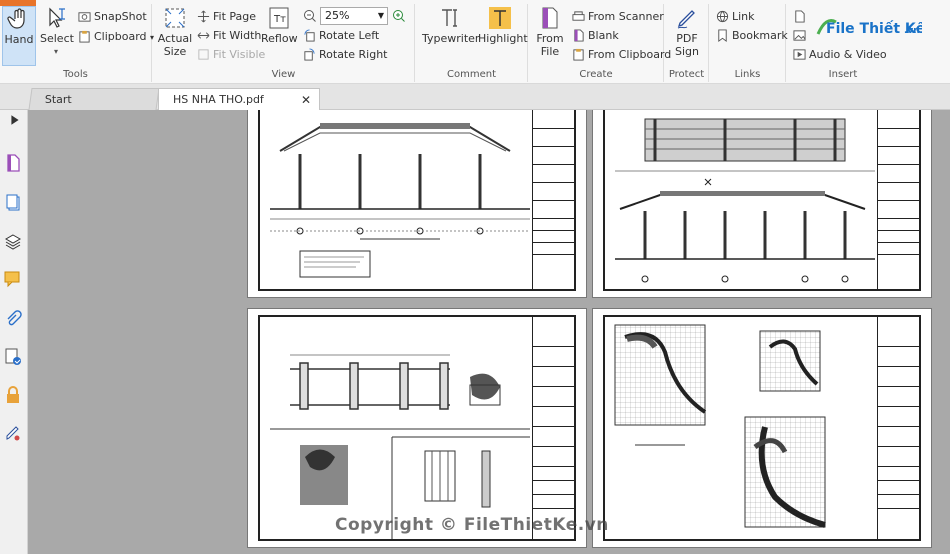 The image size is (950, 554). I want to click on tools-group-label: Tools, so click(75, 74).